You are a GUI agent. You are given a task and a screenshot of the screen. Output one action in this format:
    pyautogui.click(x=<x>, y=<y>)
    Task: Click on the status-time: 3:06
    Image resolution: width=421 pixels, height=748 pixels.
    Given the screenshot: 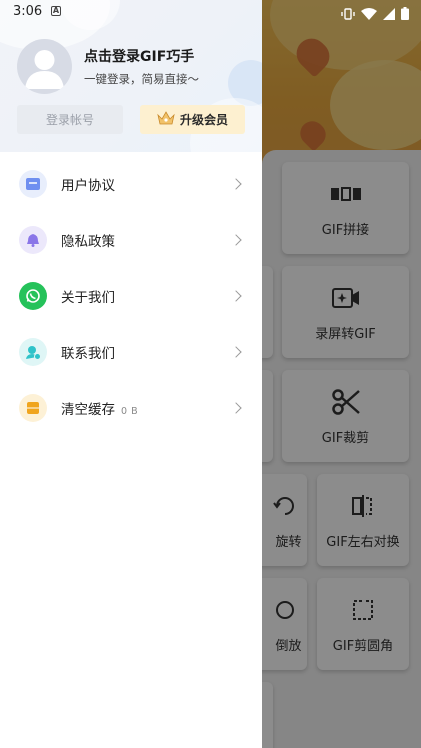 What is the action you would take?
    pyautogui.click(x=28, y=11)
    